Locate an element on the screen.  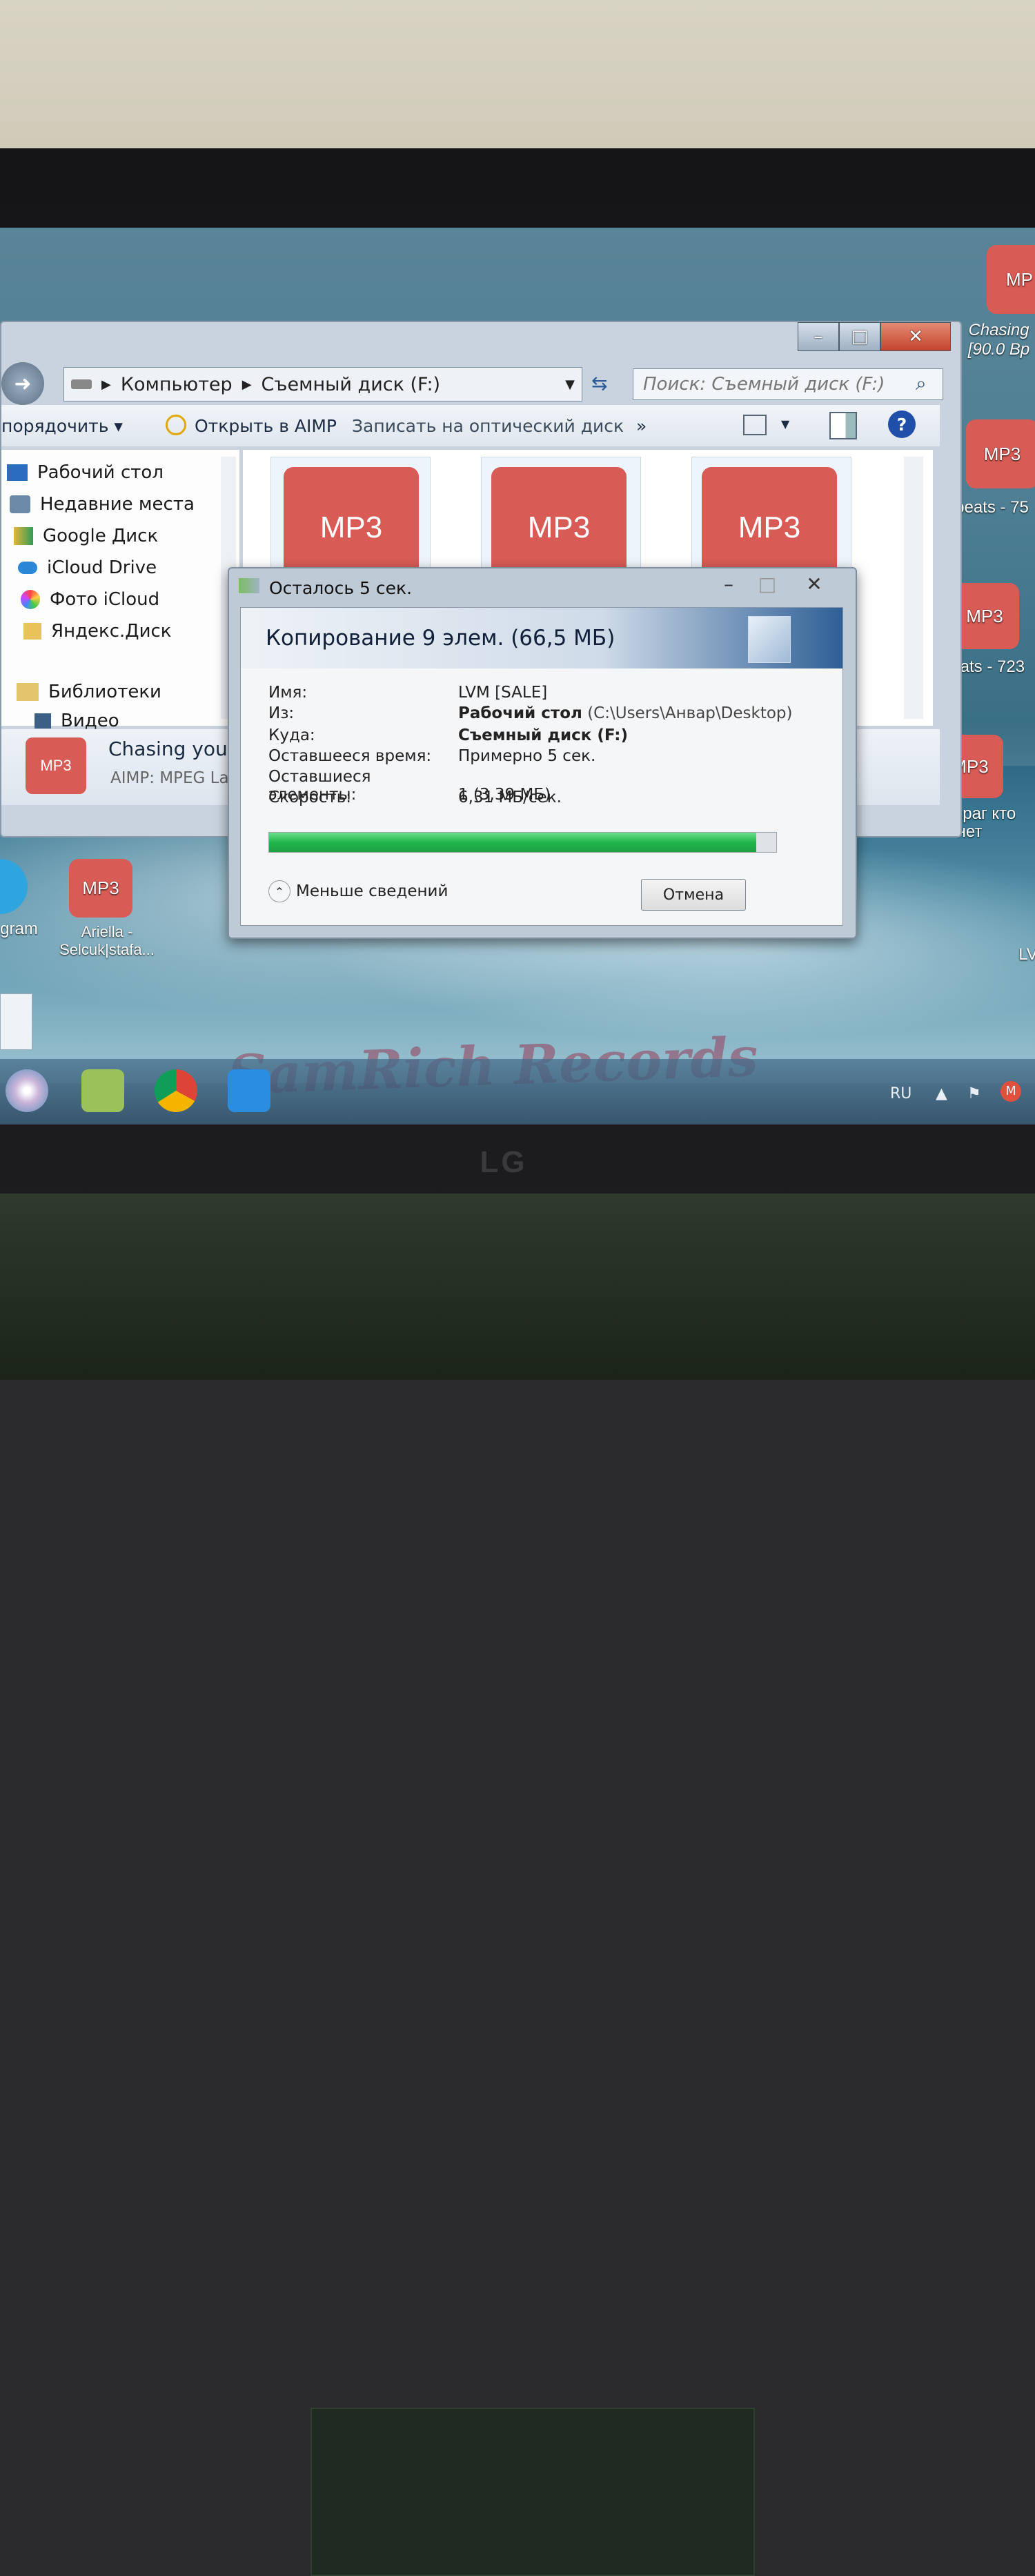
row-to: Куда: Съемный диск (F:) is located at coordinates (448, 735).